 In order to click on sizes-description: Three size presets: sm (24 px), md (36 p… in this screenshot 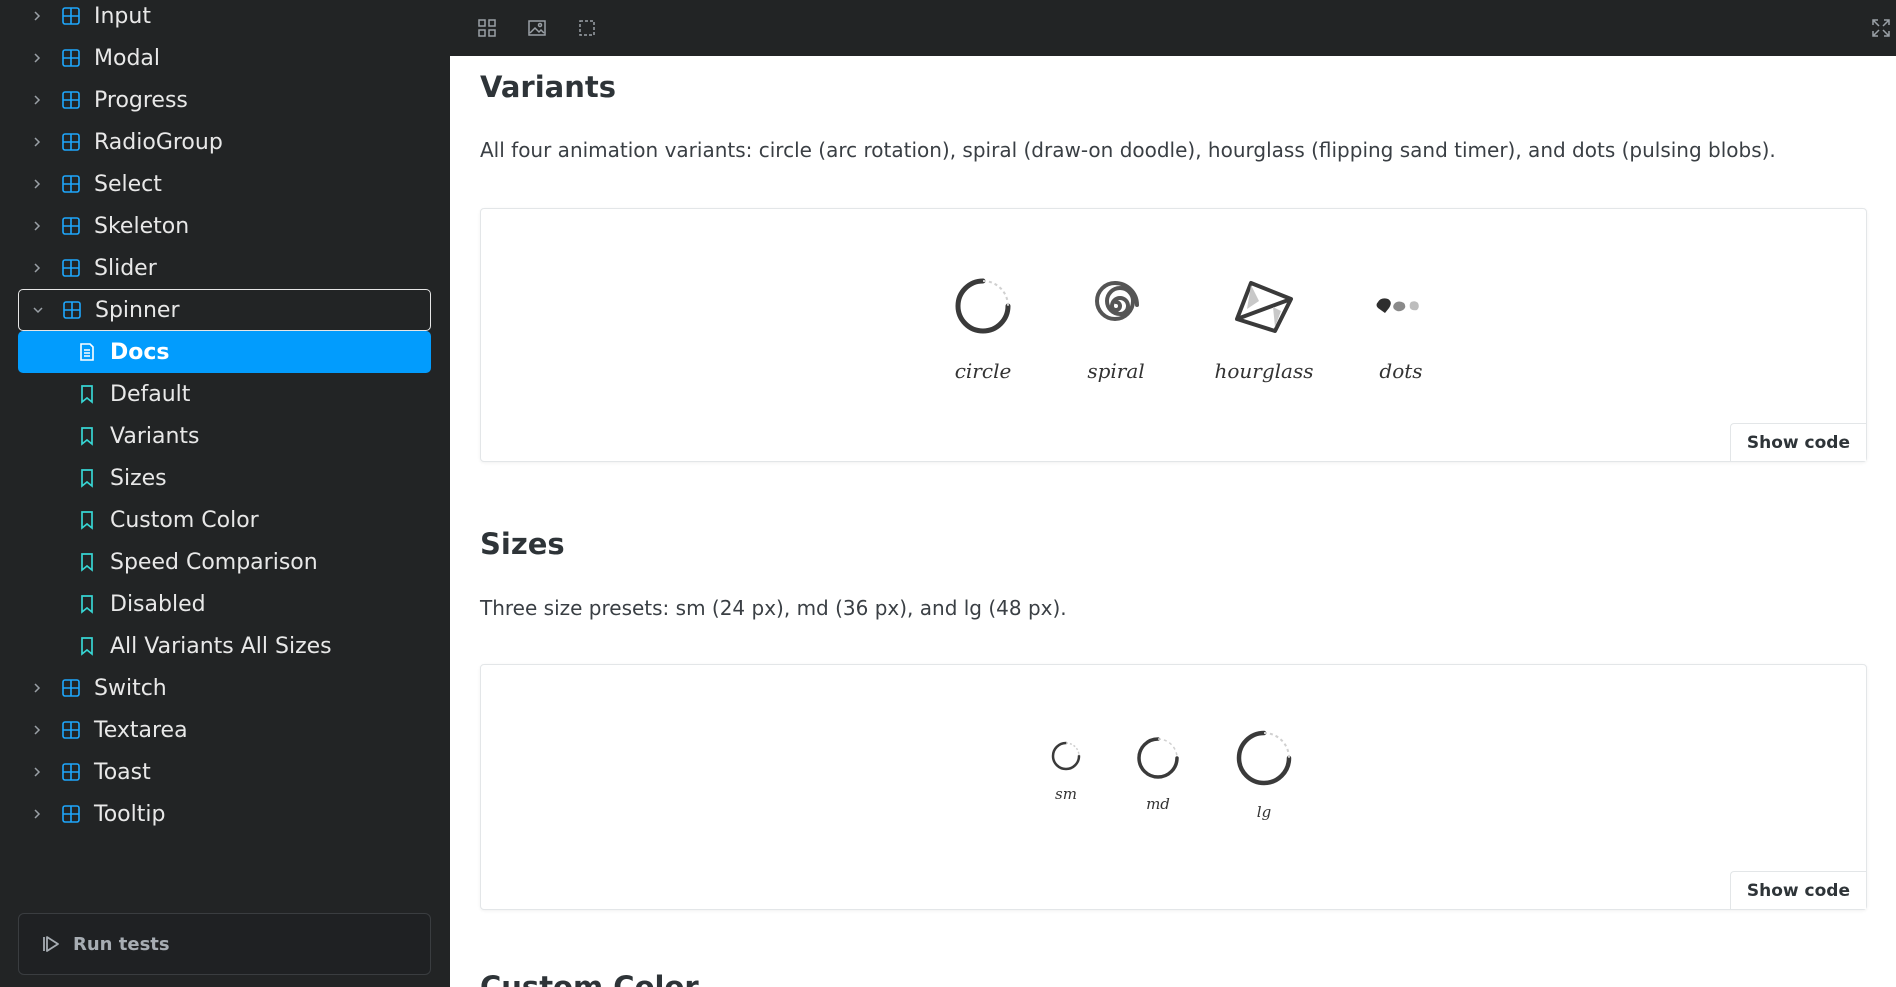, I will do `click(773, 608)`.